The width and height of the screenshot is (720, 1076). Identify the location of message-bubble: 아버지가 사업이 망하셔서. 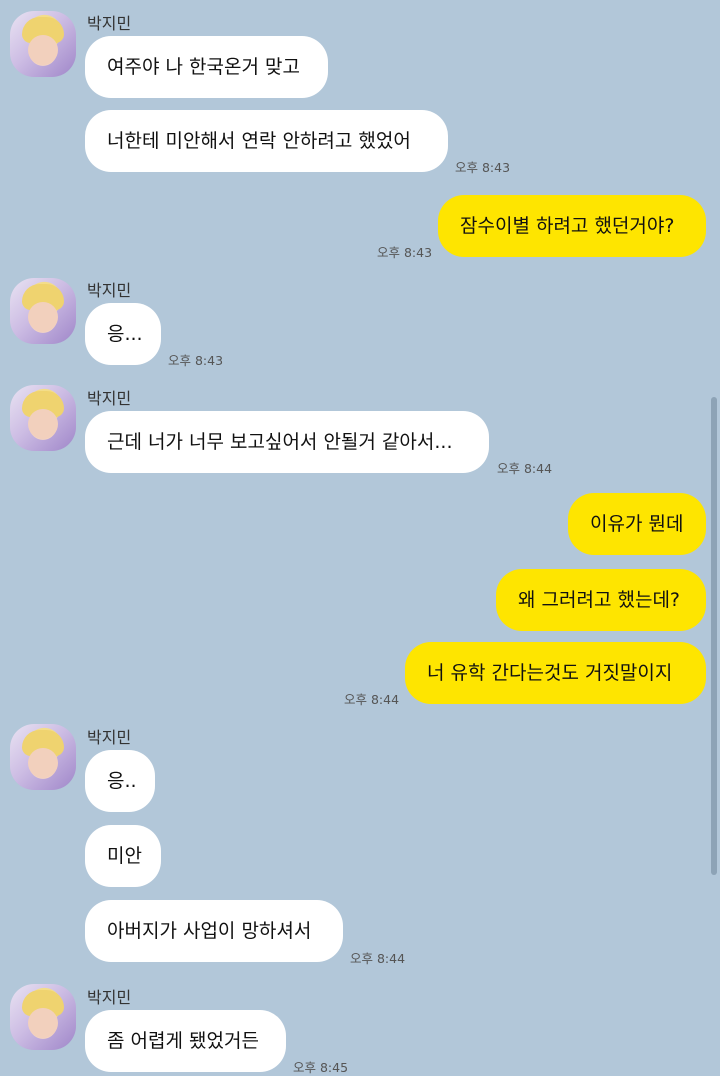
(214, 931).